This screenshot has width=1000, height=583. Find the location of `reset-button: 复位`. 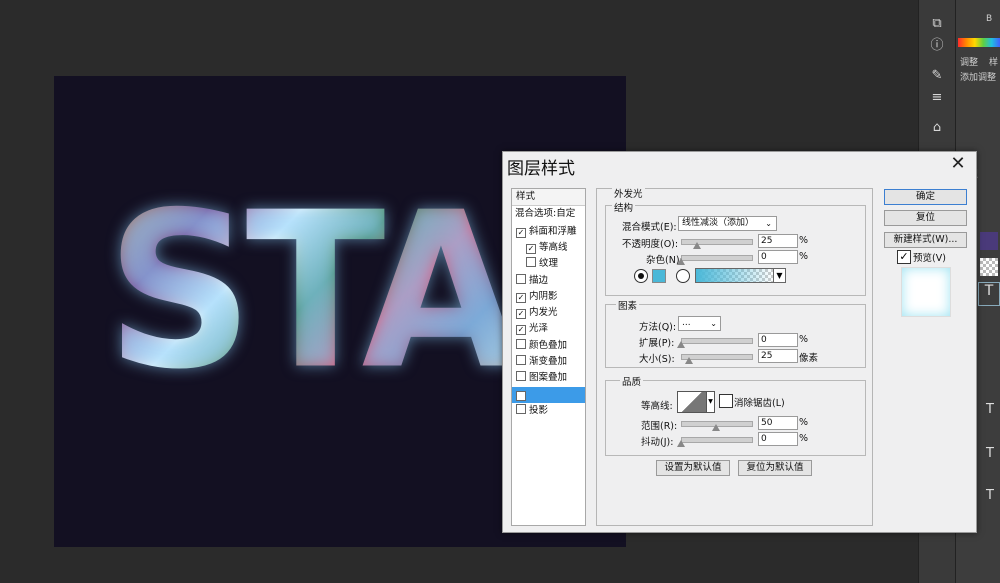

reset-button: 复位 is located at coordinates (925, 218).